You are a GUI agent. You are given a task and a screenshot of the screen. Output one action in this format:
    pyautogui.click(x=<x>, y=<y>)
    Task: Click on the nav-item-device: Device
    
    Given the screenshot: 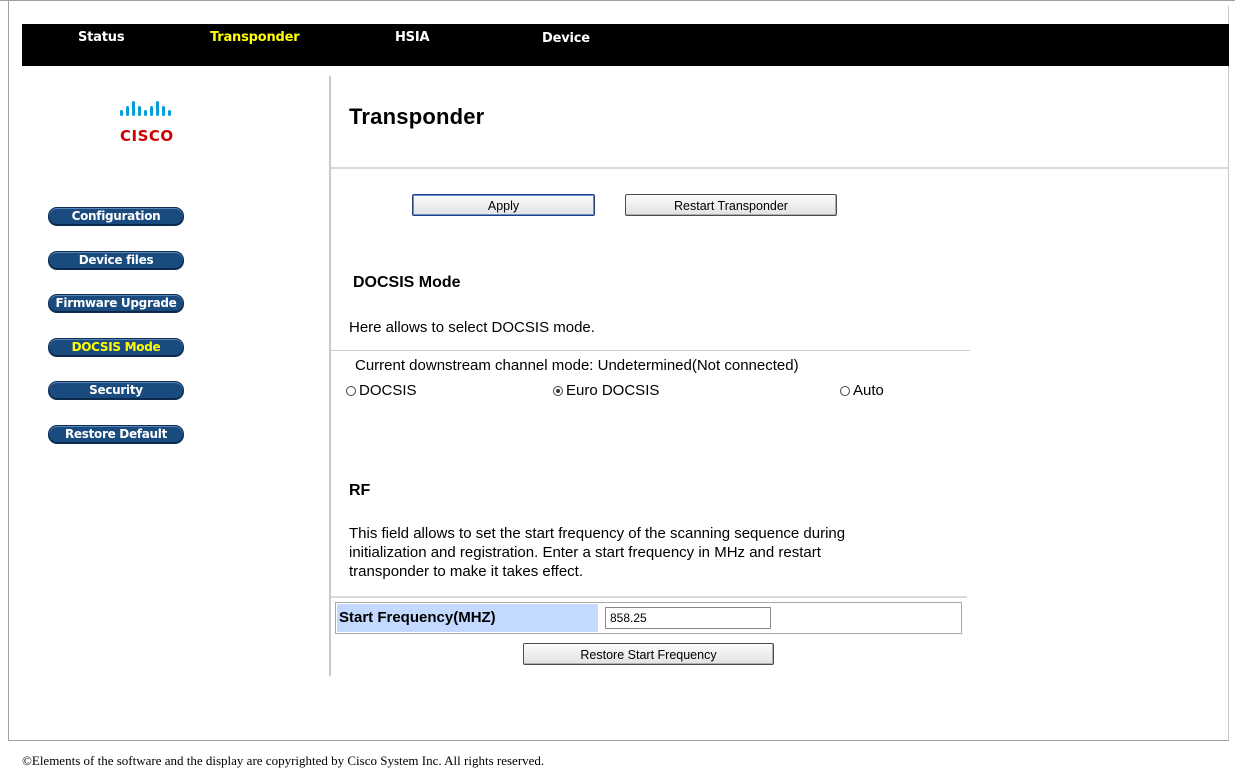 What is the action you would take?
    pyautogui.click(x=566, y=38)
    